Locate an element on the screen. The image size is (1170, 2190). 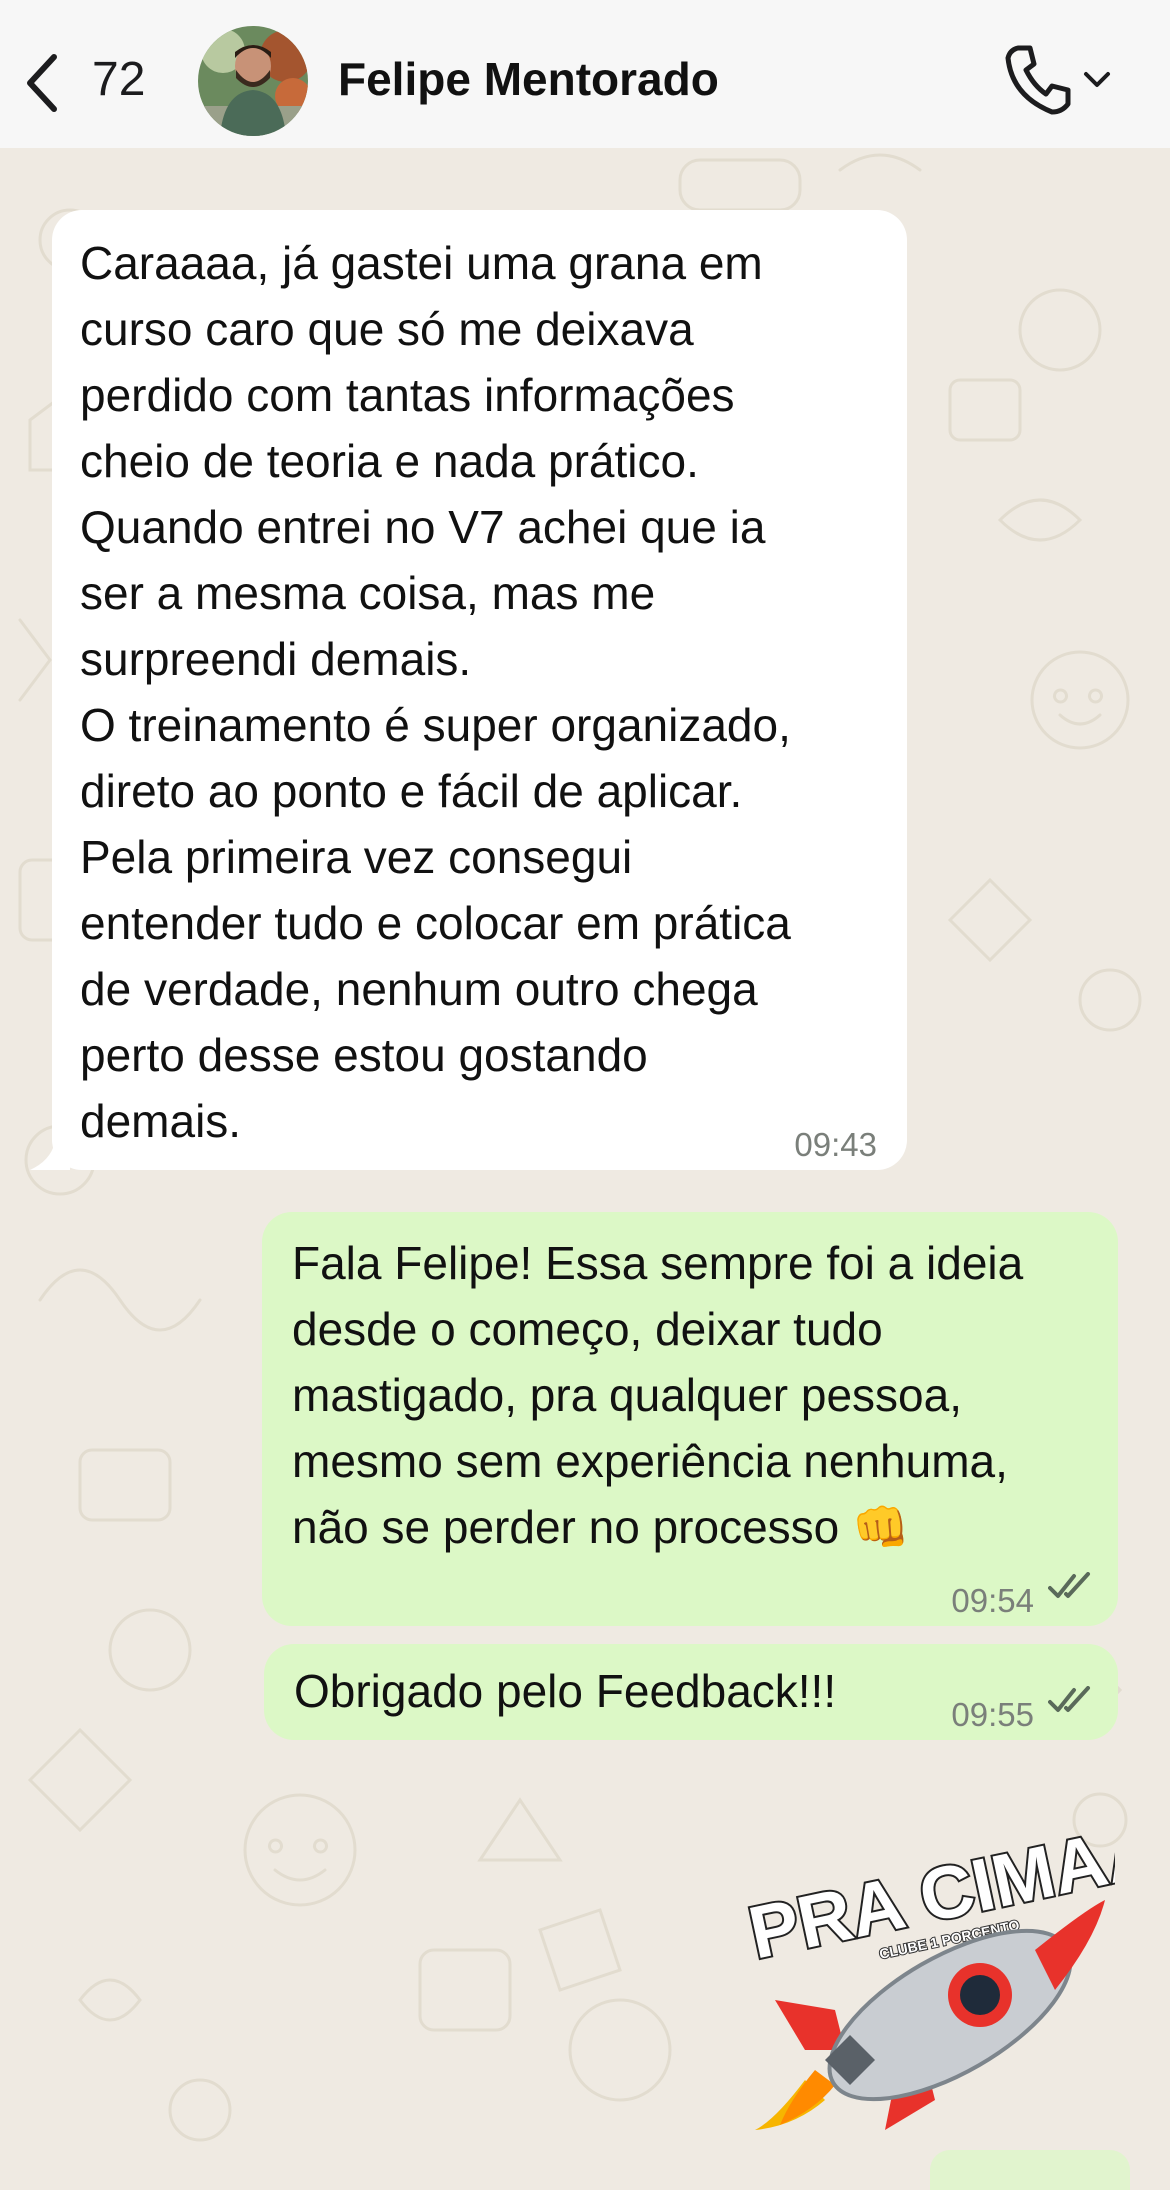
sticker: PRA CIMAAA! CLUBE 1 PORCENTO is located at coordinates (952, 1959).